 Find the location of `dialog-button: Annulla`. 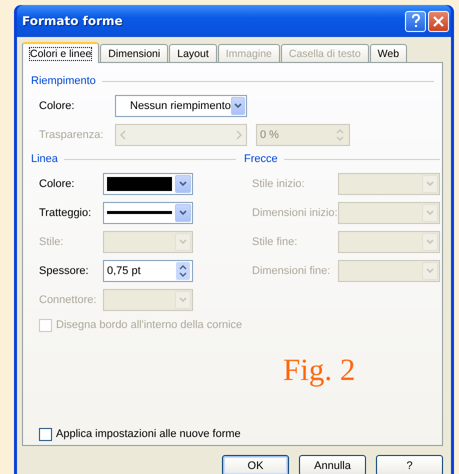

dialog-button: Annulla is located at coordinates (332, 464).